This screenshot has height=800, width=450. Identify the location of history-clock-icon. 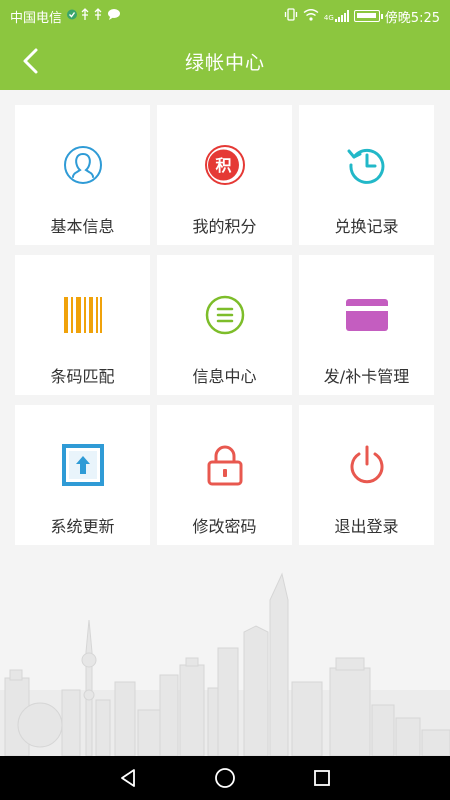
(367, 165).